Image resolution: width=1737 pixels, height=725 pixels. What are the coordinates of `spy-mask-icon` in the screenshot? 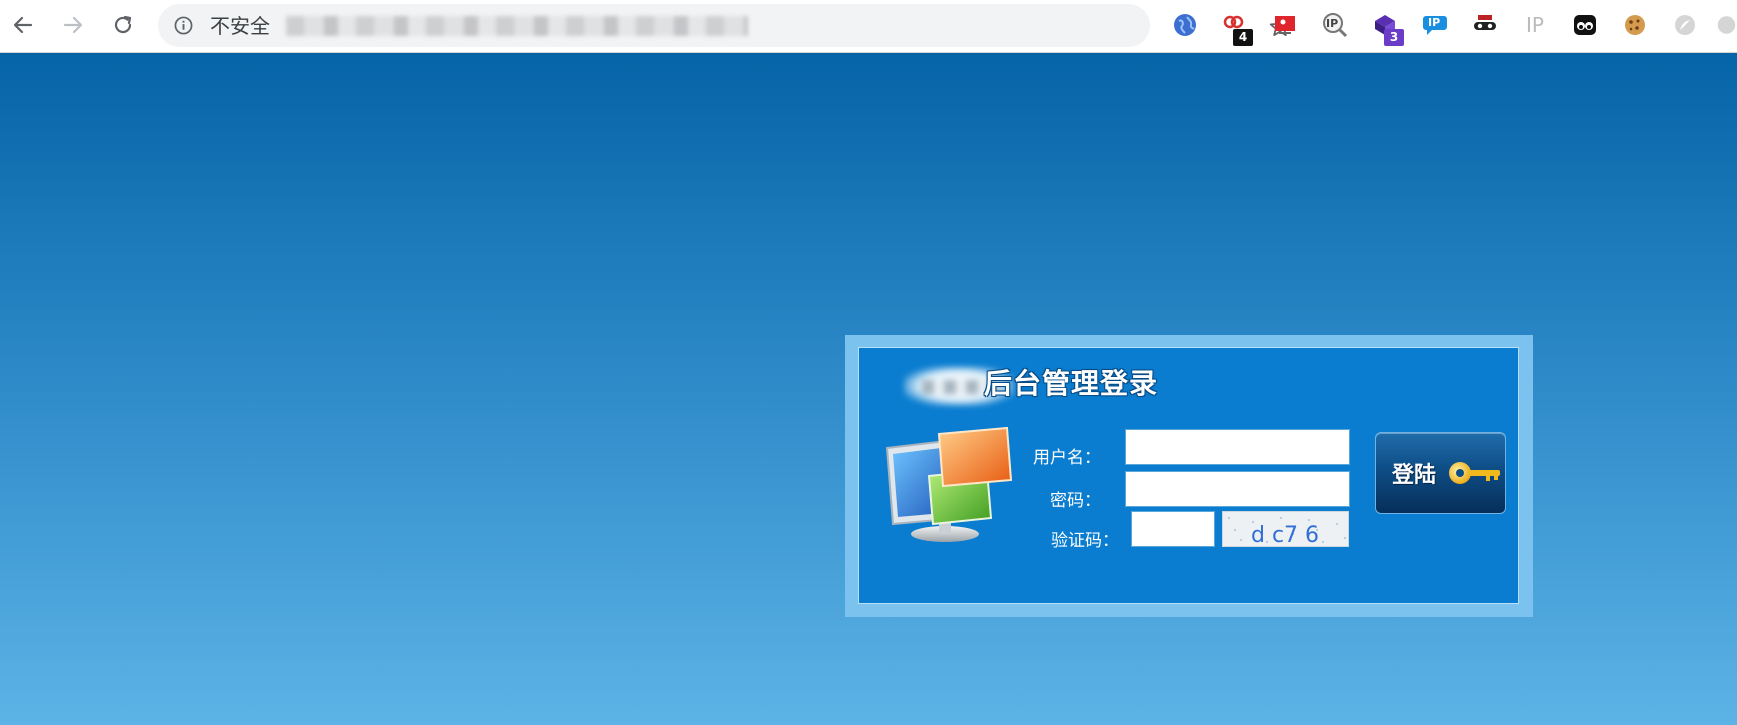 It's located at (1485, 25).